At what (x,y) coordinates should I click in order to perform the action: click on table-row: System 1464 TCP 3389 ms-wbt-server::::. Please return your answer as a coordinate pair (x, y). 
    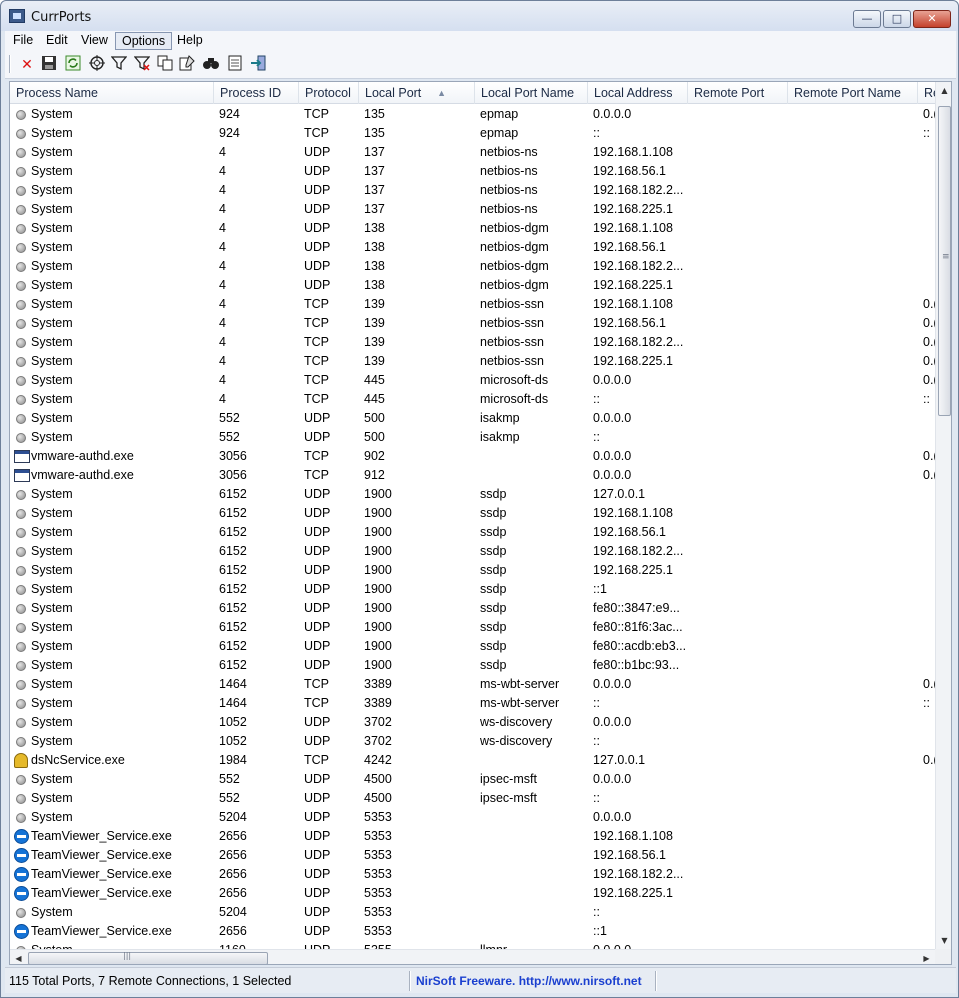
    Looking at the image, I should click on (472, 703).